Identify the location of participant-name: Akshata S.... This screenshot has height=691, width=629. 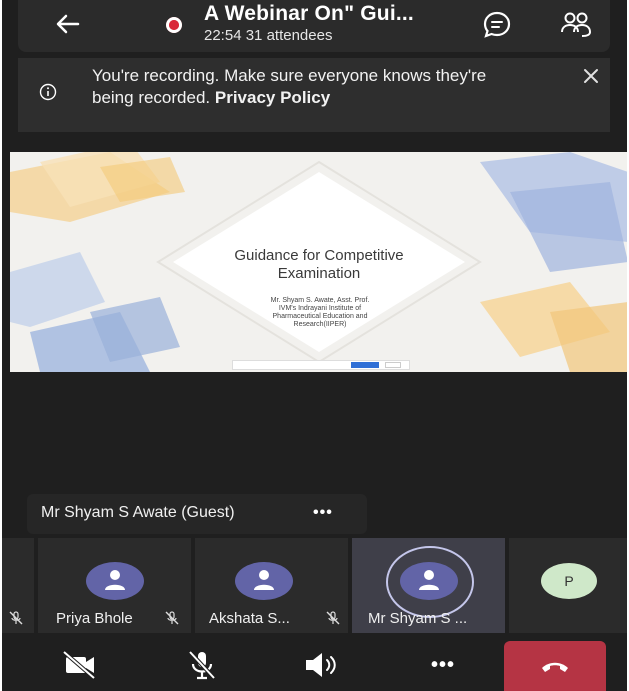
(249, 618).